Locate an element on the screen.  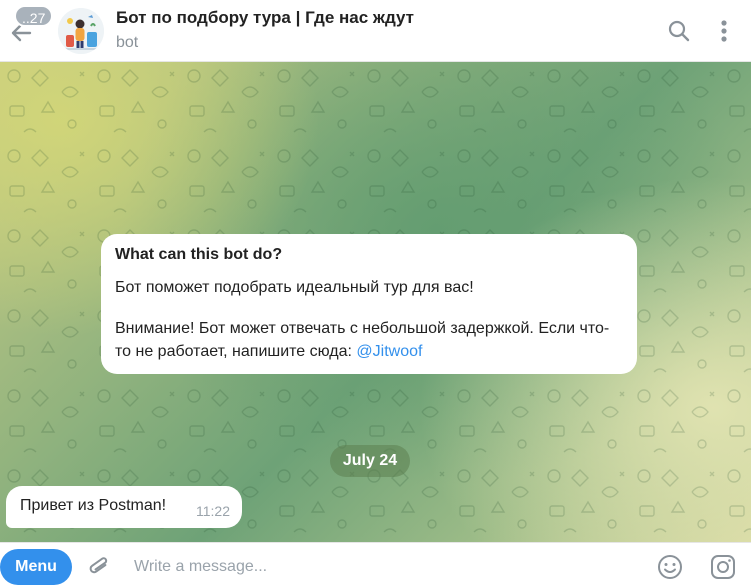
more-vertical-icon is located at coordinates (724, 31).